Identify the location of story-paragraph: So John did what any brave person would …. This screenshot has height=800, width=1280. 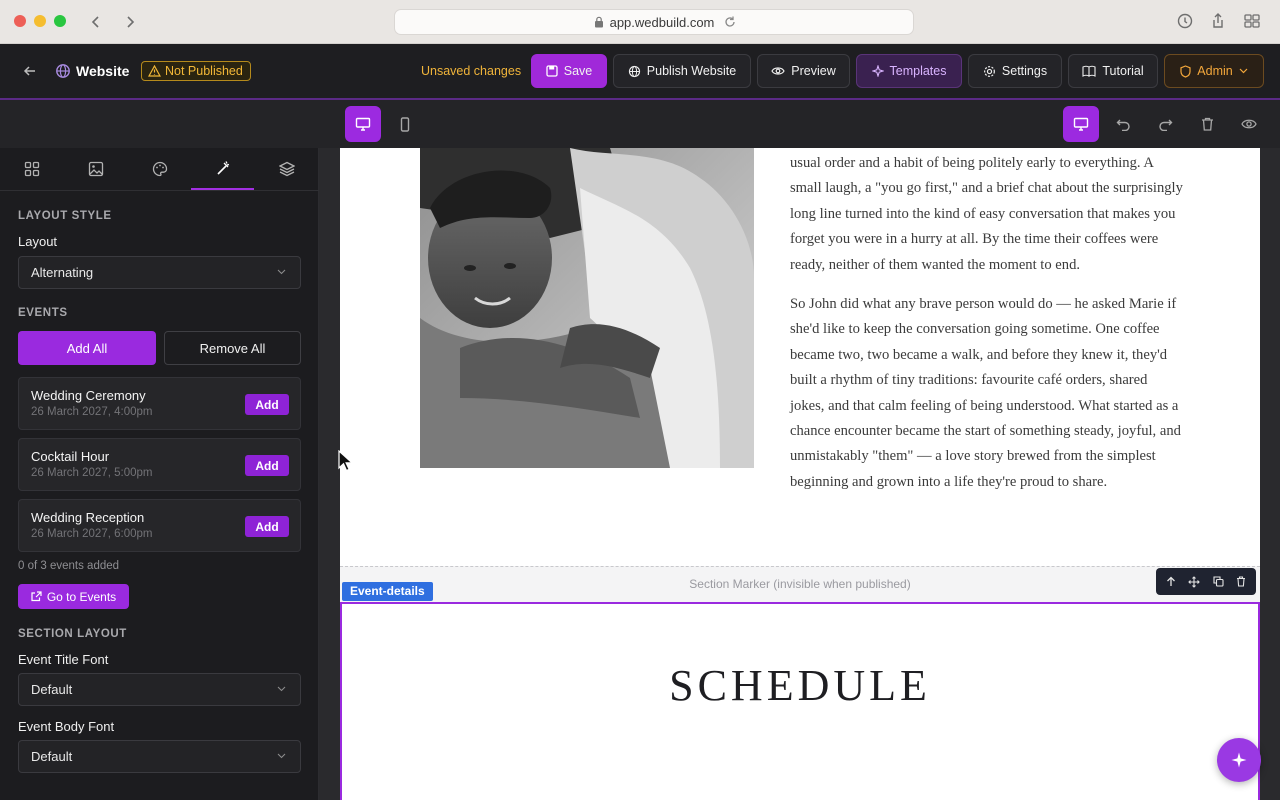
(985, 393).